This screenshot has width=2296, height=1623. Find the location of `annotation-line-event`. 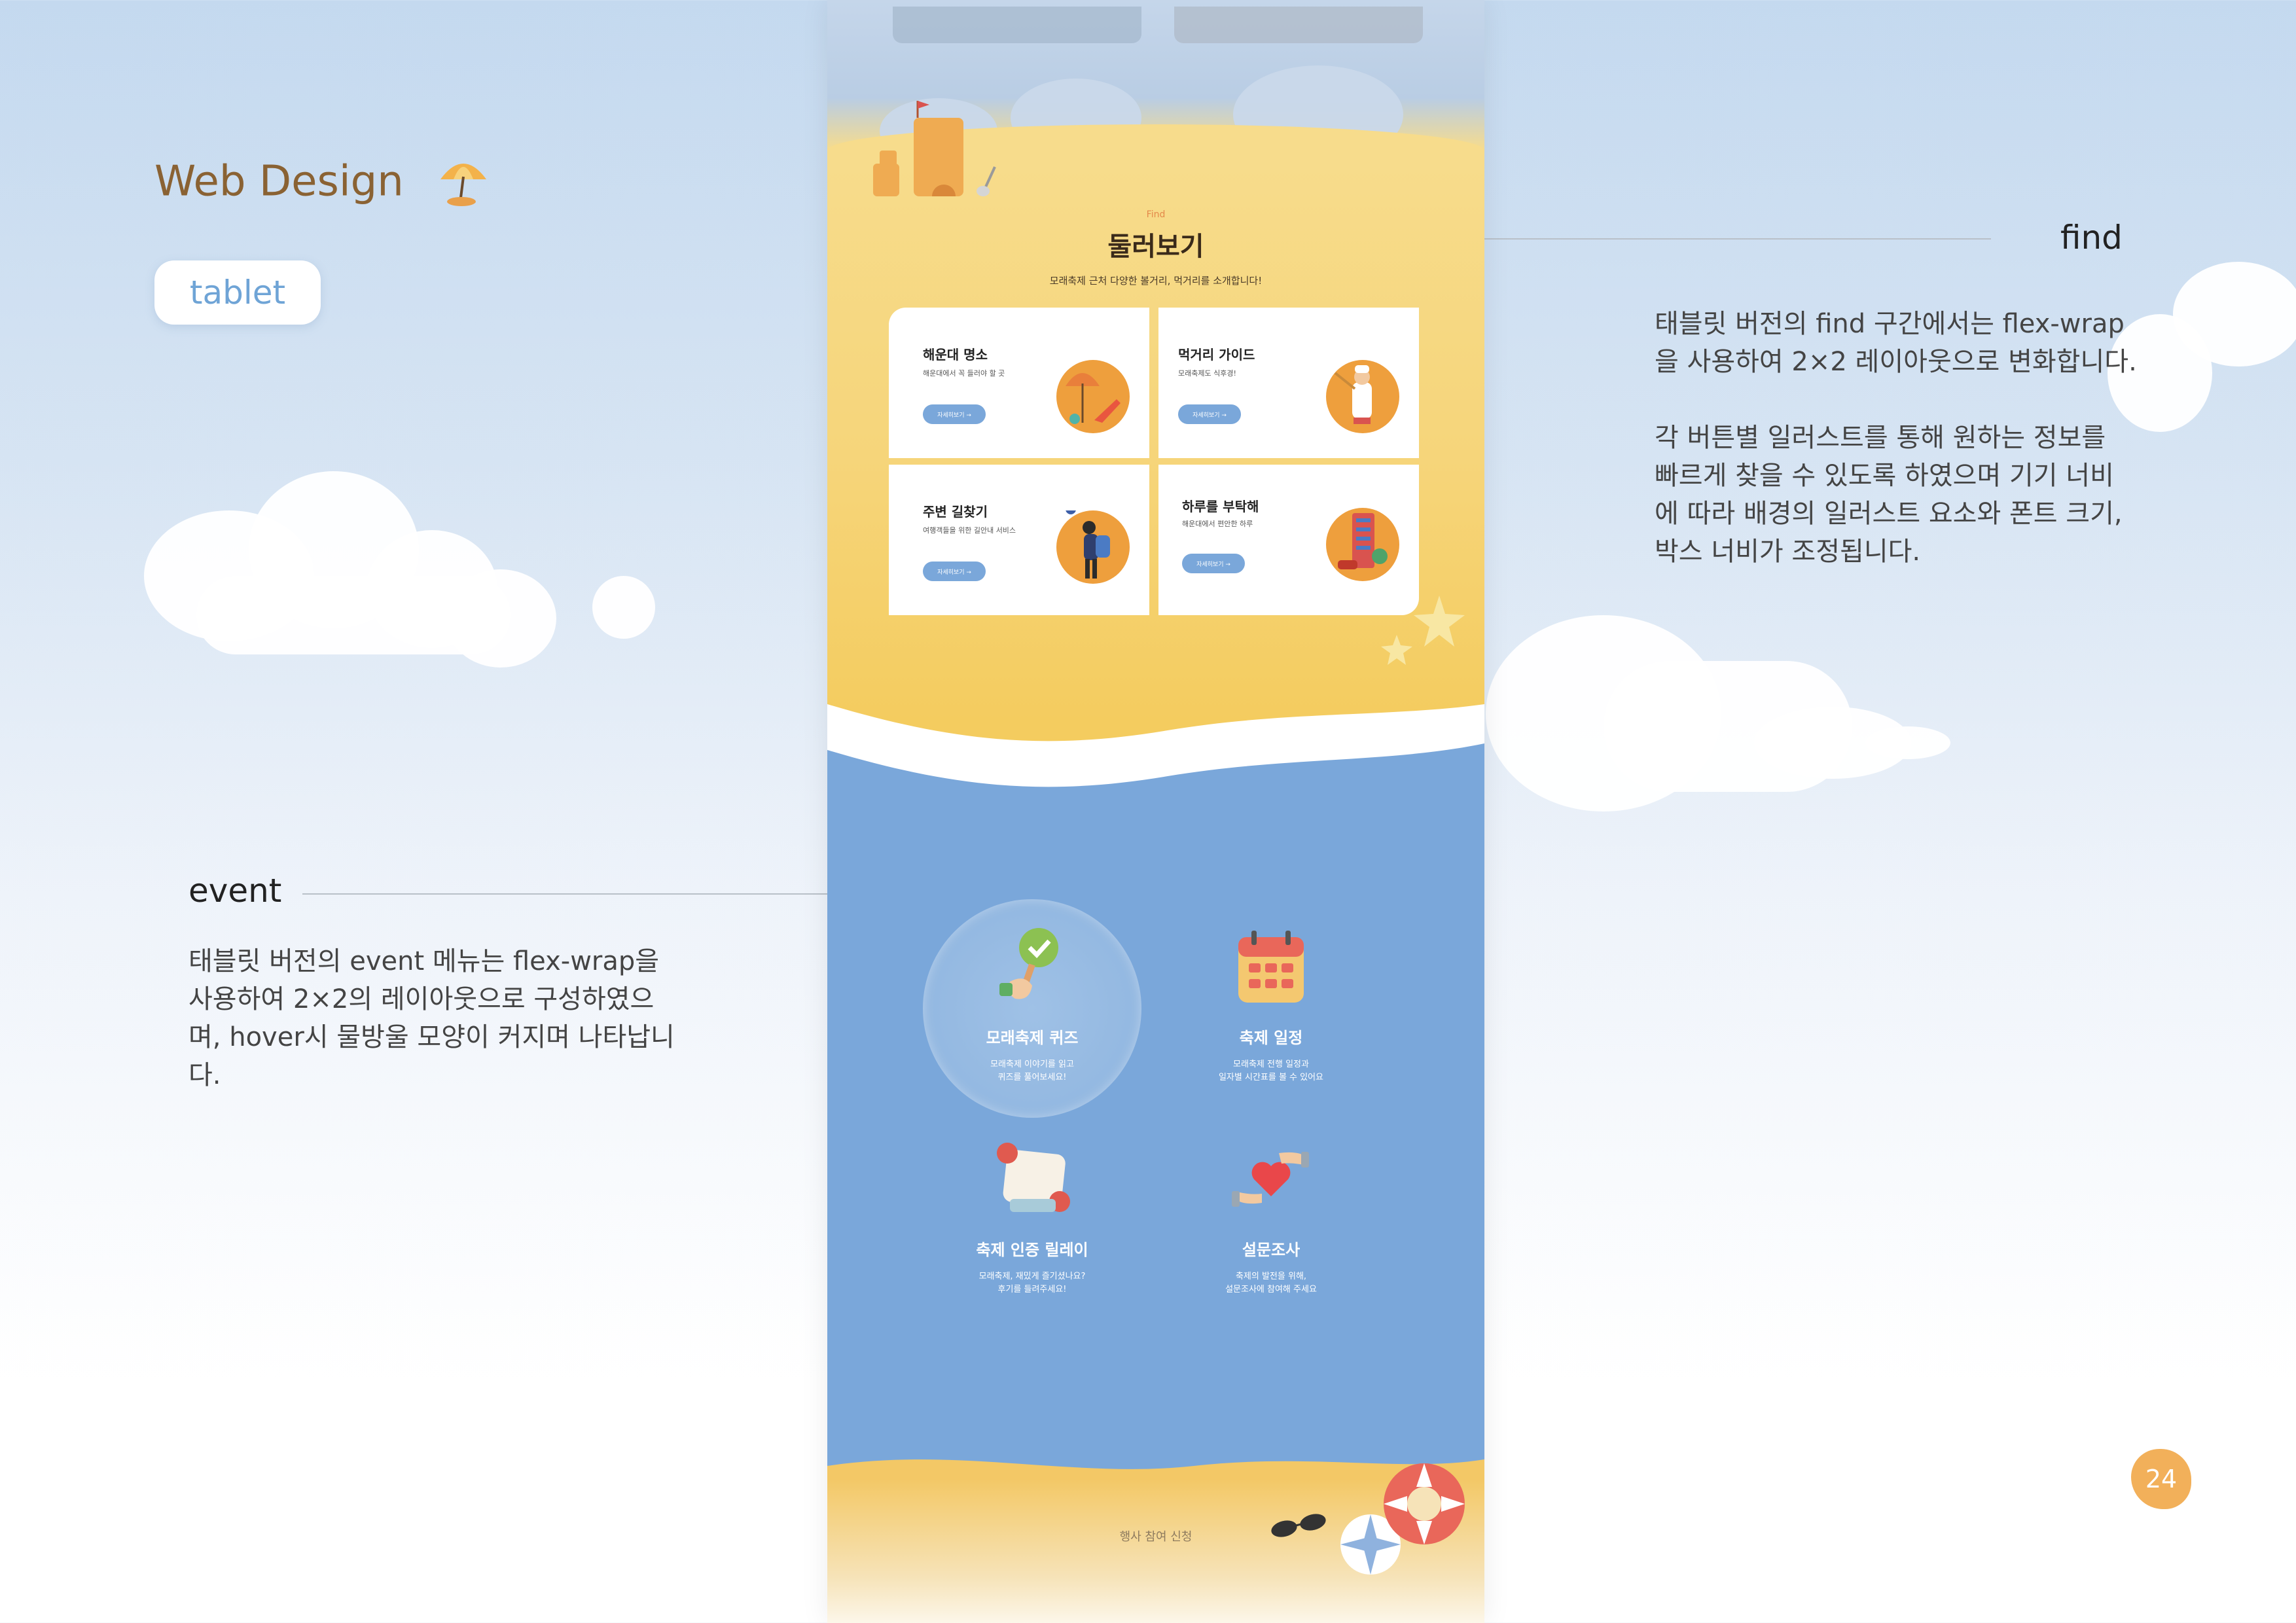

annotation-line-event is located at coordinates (593, 894).